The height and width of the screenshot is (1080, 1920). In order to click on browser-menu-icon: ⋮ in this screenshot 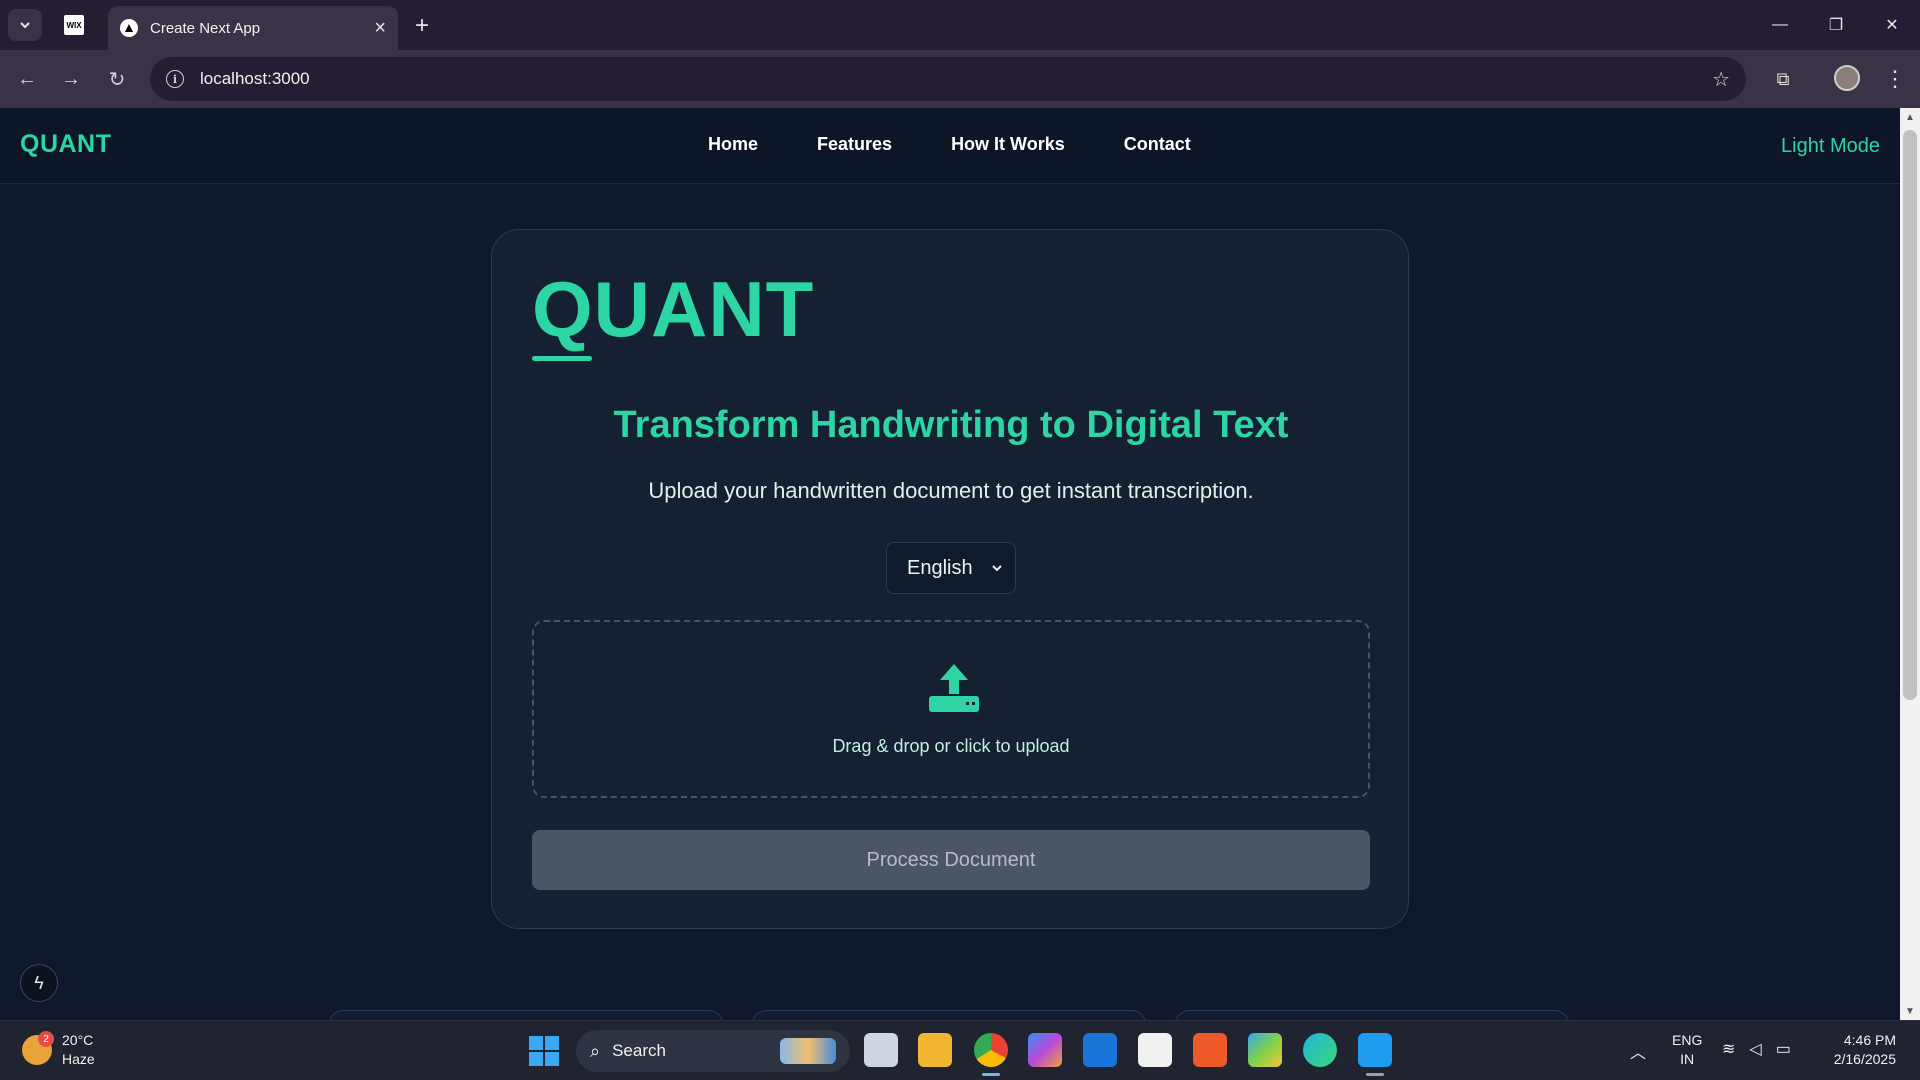, I will do `click(1895, 79)`.